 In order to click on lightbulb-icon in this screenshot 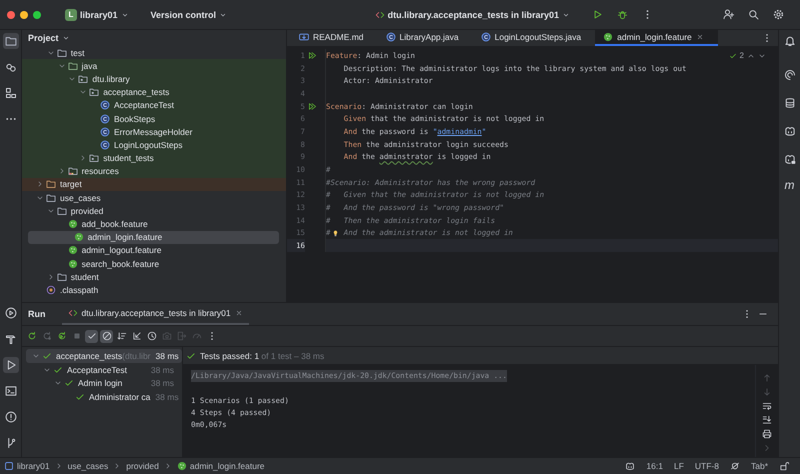, I will do `click(335, 233)`.